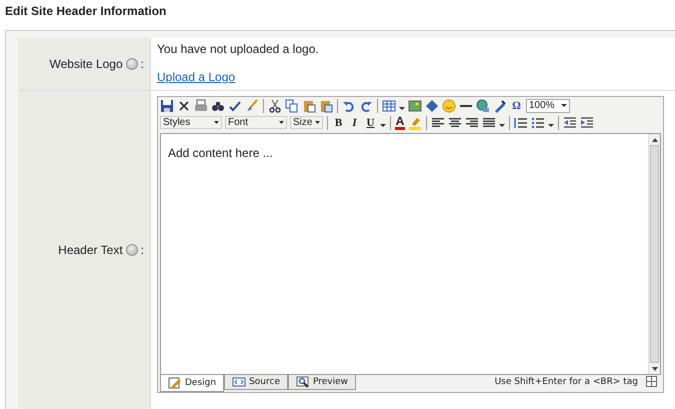 This screenshot has height=409, width=675. What do you see at coordinates (455, 123) in the screenshot?
I see `align-center-icon` at bounding box center [455, 123].